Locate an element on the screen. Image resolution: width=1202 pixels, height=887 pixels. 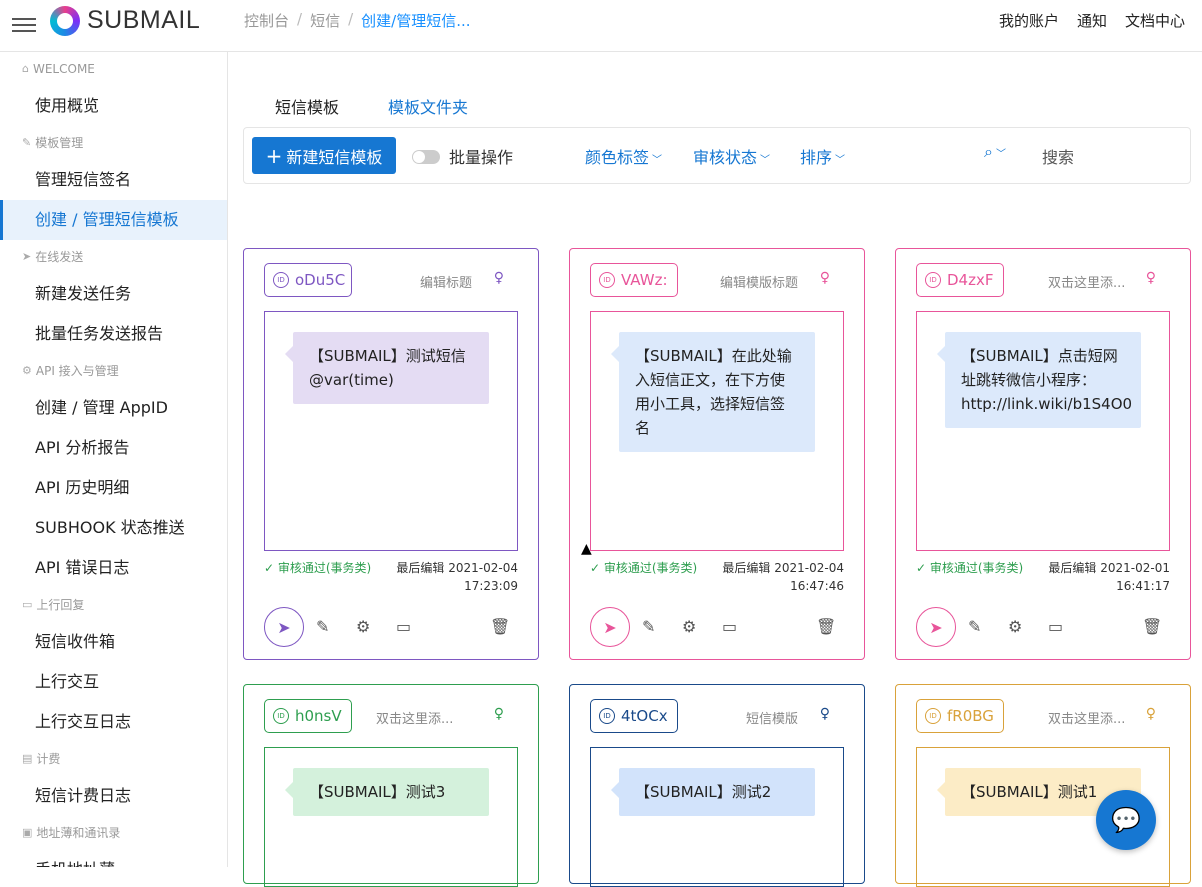
message-preview: 【SUBMAIL】测试短信@var(time) is located at coordinates (391, 431).